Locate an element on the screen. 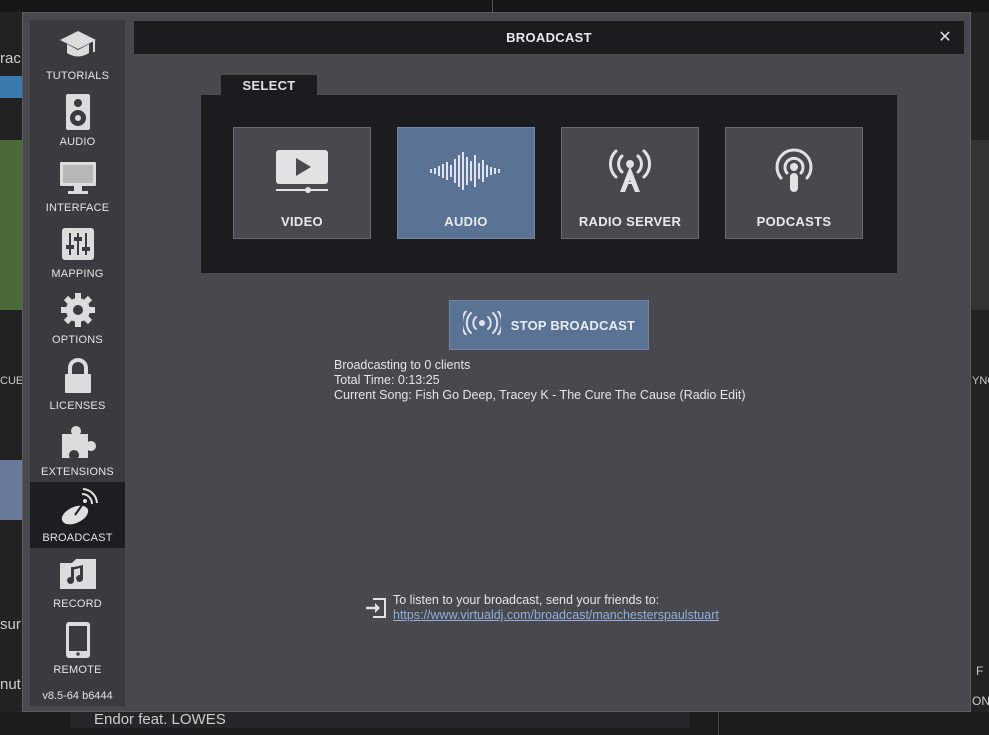  podcast-icon is located at coordinates (794, 171).